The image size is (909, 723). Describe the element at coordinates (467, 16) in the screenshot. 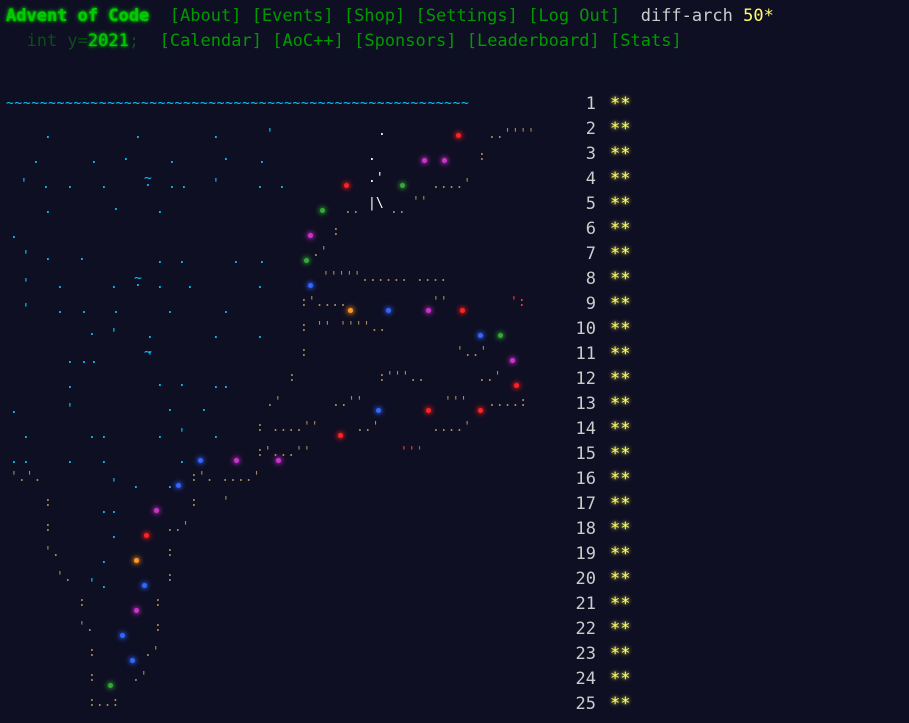

I see `nav-settings: [Settings]` at that location.